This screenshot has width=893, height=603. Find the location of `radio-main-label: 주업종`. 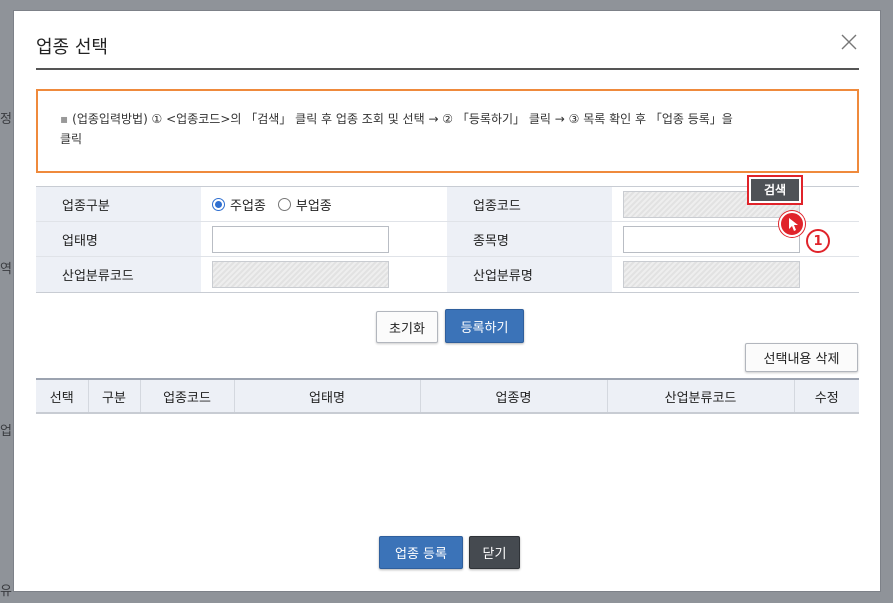

radio-main-label: 주업종 is located at coordinates (248, 206).